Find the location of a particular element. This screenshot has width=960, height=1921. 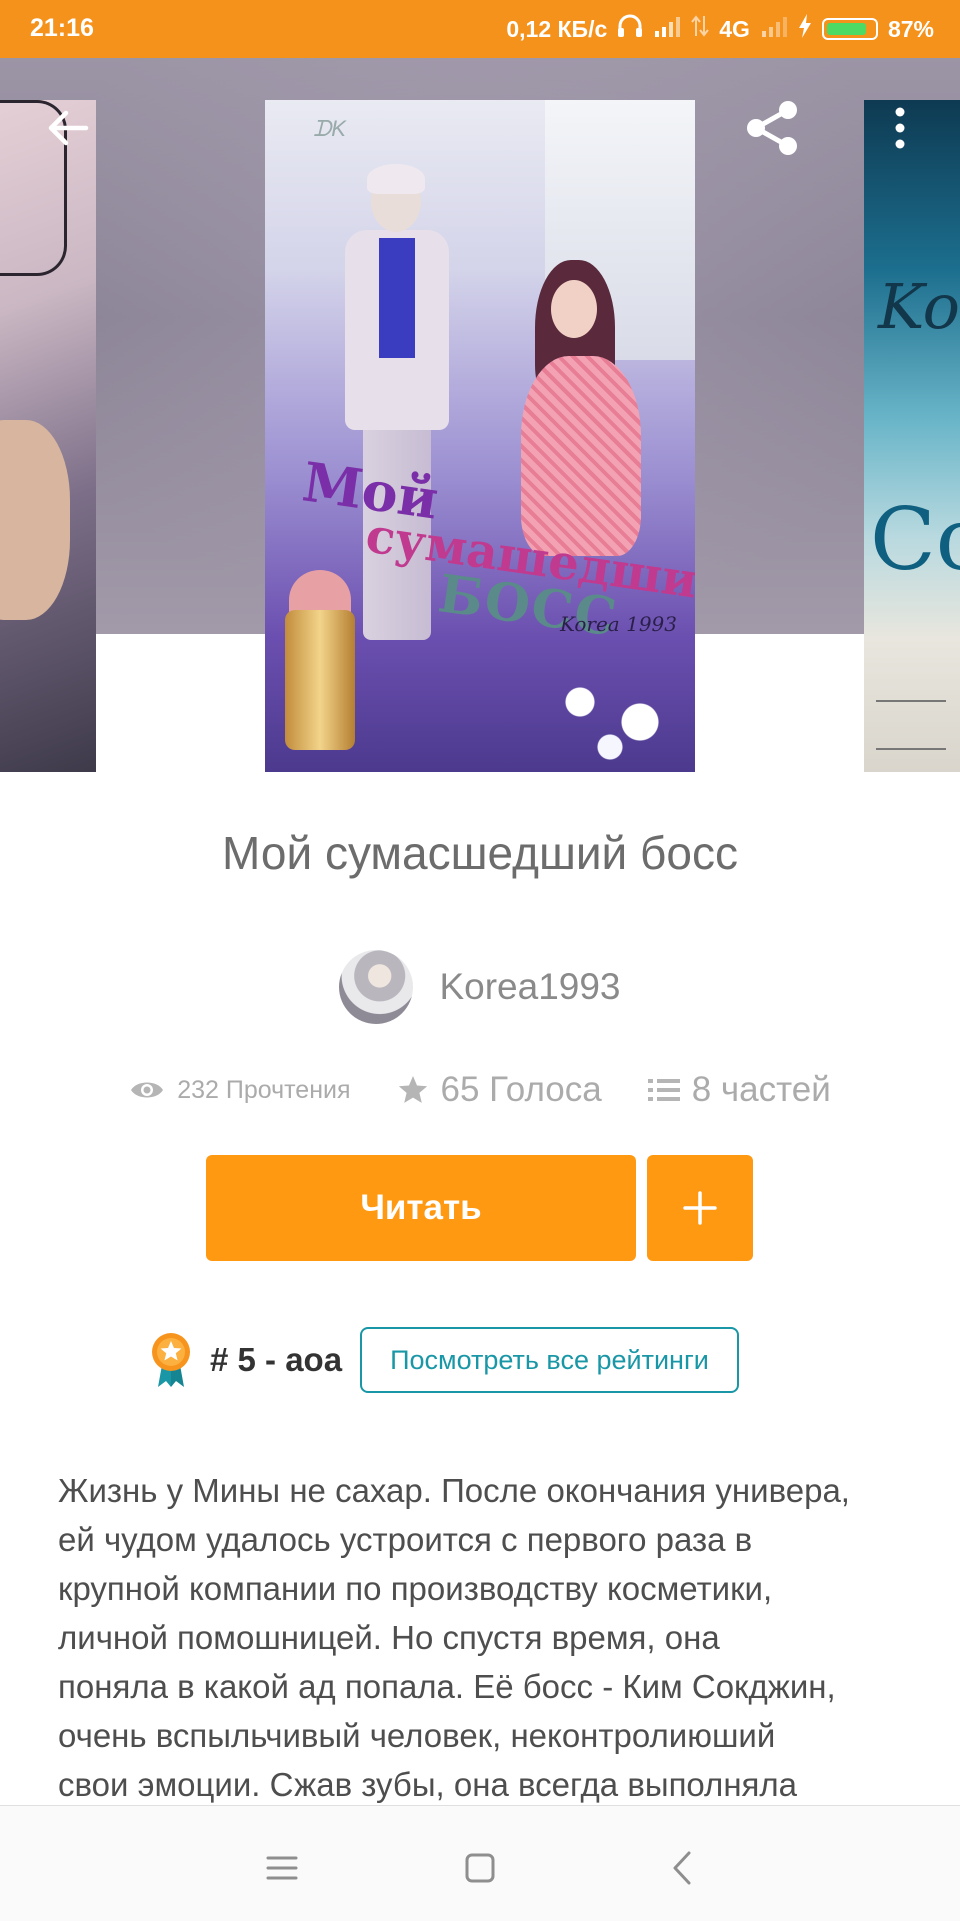

home-square-icon is located at coordinates (480, 1868).